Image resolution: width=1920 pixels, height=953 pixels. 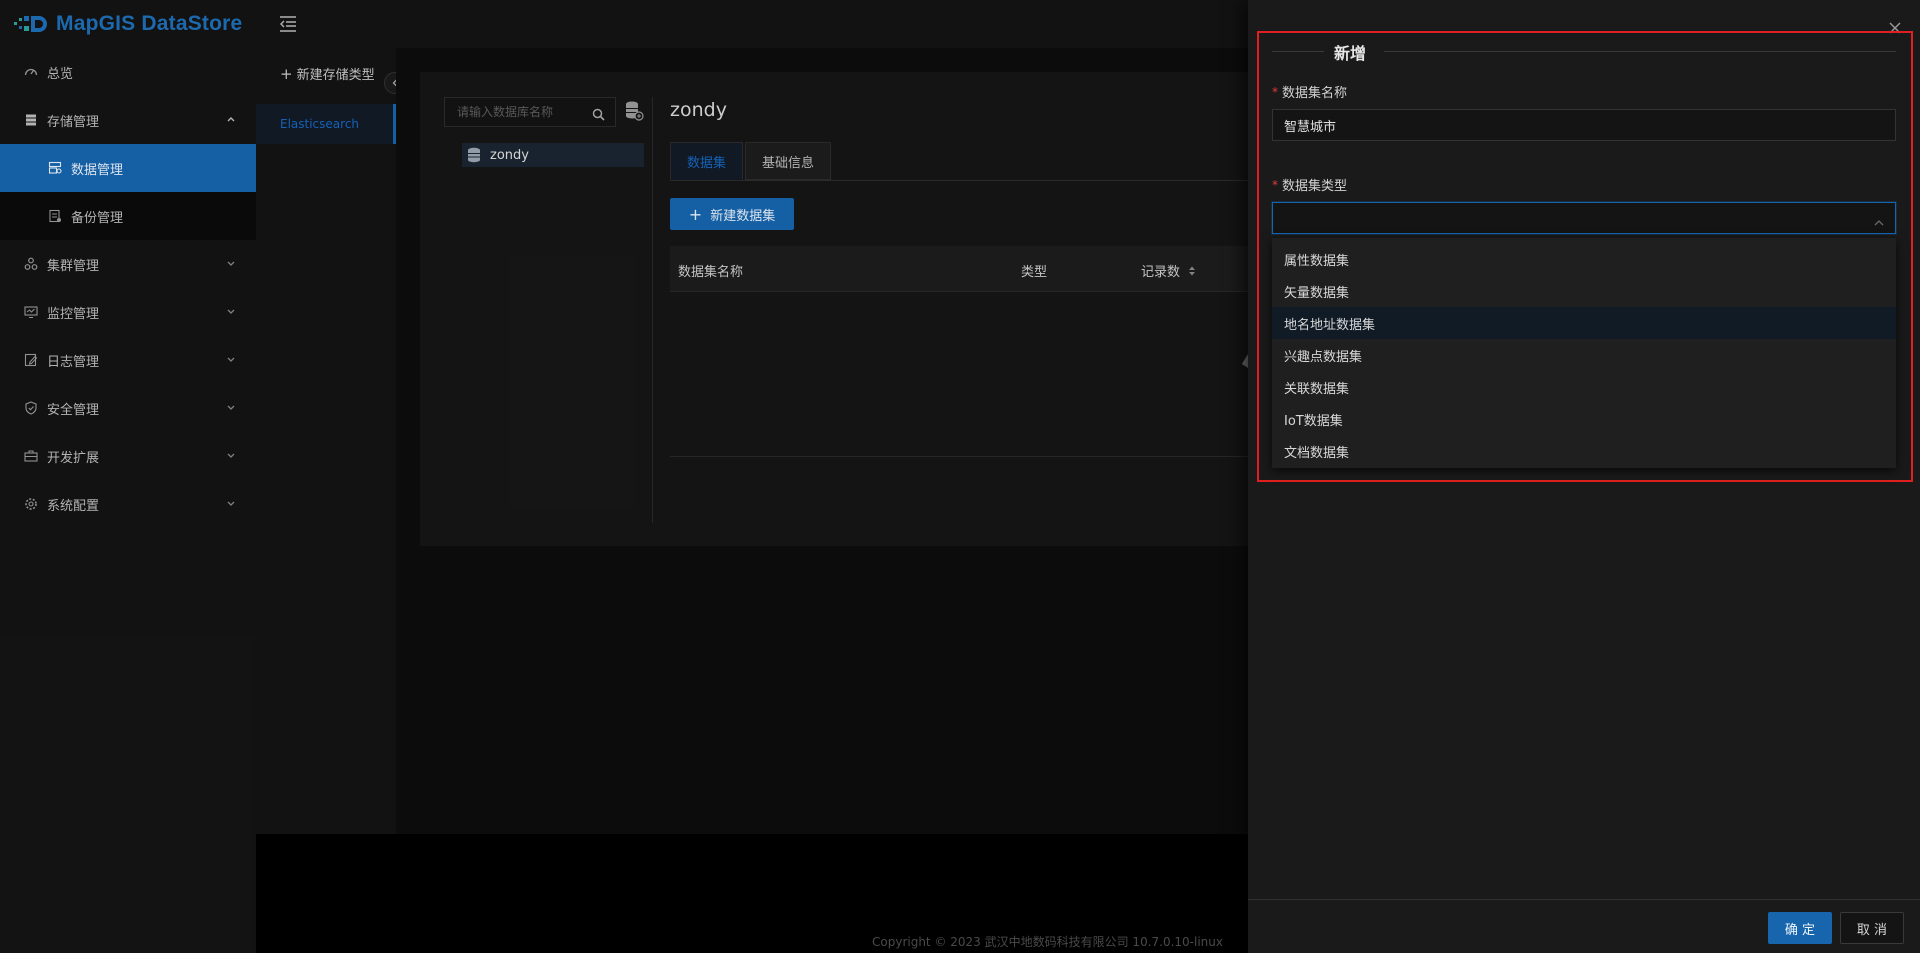 I want to click on dropdown-option: 兴趣点数据集, so click(x=1584, y=355).